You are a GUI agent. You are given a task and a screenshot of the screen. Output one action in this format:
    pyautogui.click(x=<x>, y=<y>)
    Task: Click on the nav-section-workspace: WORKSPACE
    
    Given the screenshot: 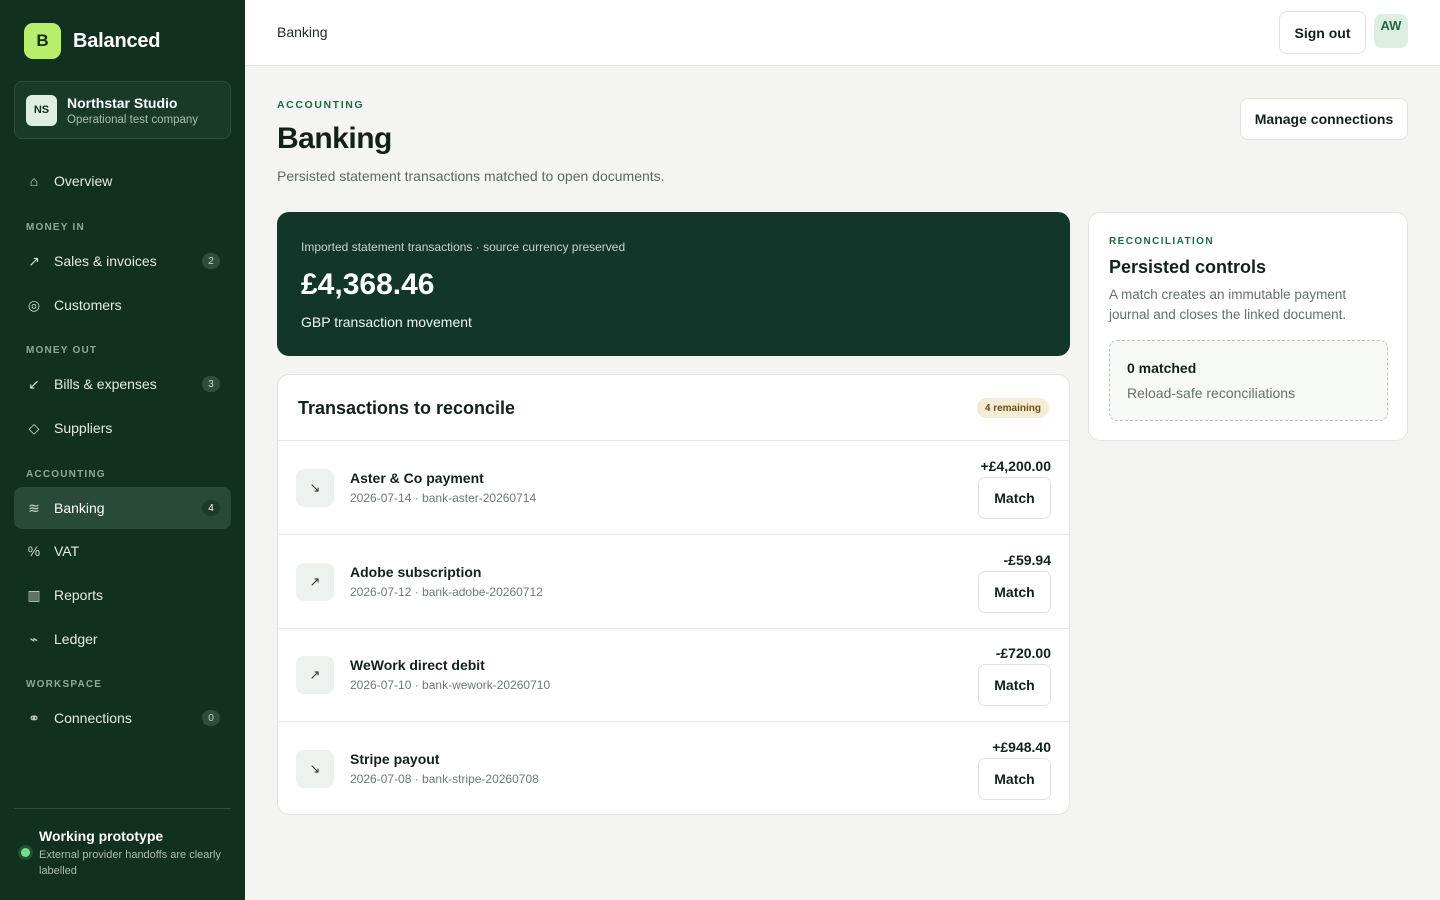 What is the action you would take?
    pyautogui.click(x=64, y=684)
    